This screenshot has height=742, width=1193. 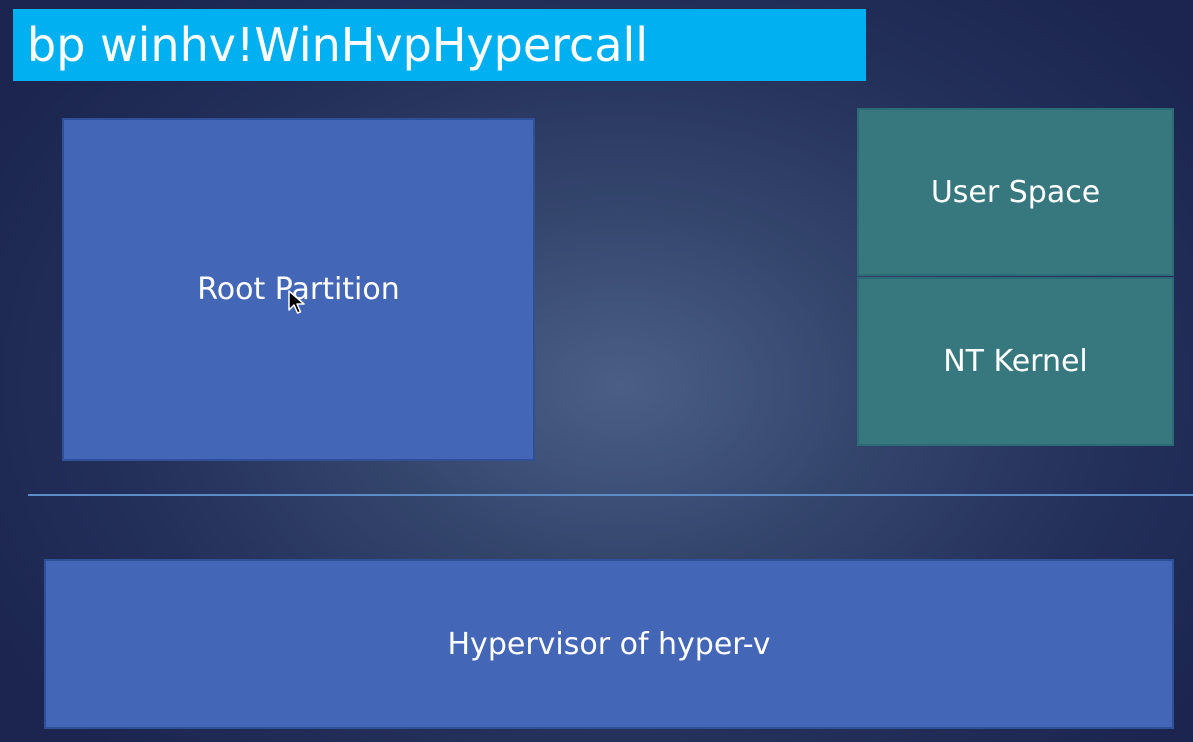 What do you see at coordinates (296, 302) in the screenshot?
I see `mouse-cursor-icon` at bounding box center [296, 302].